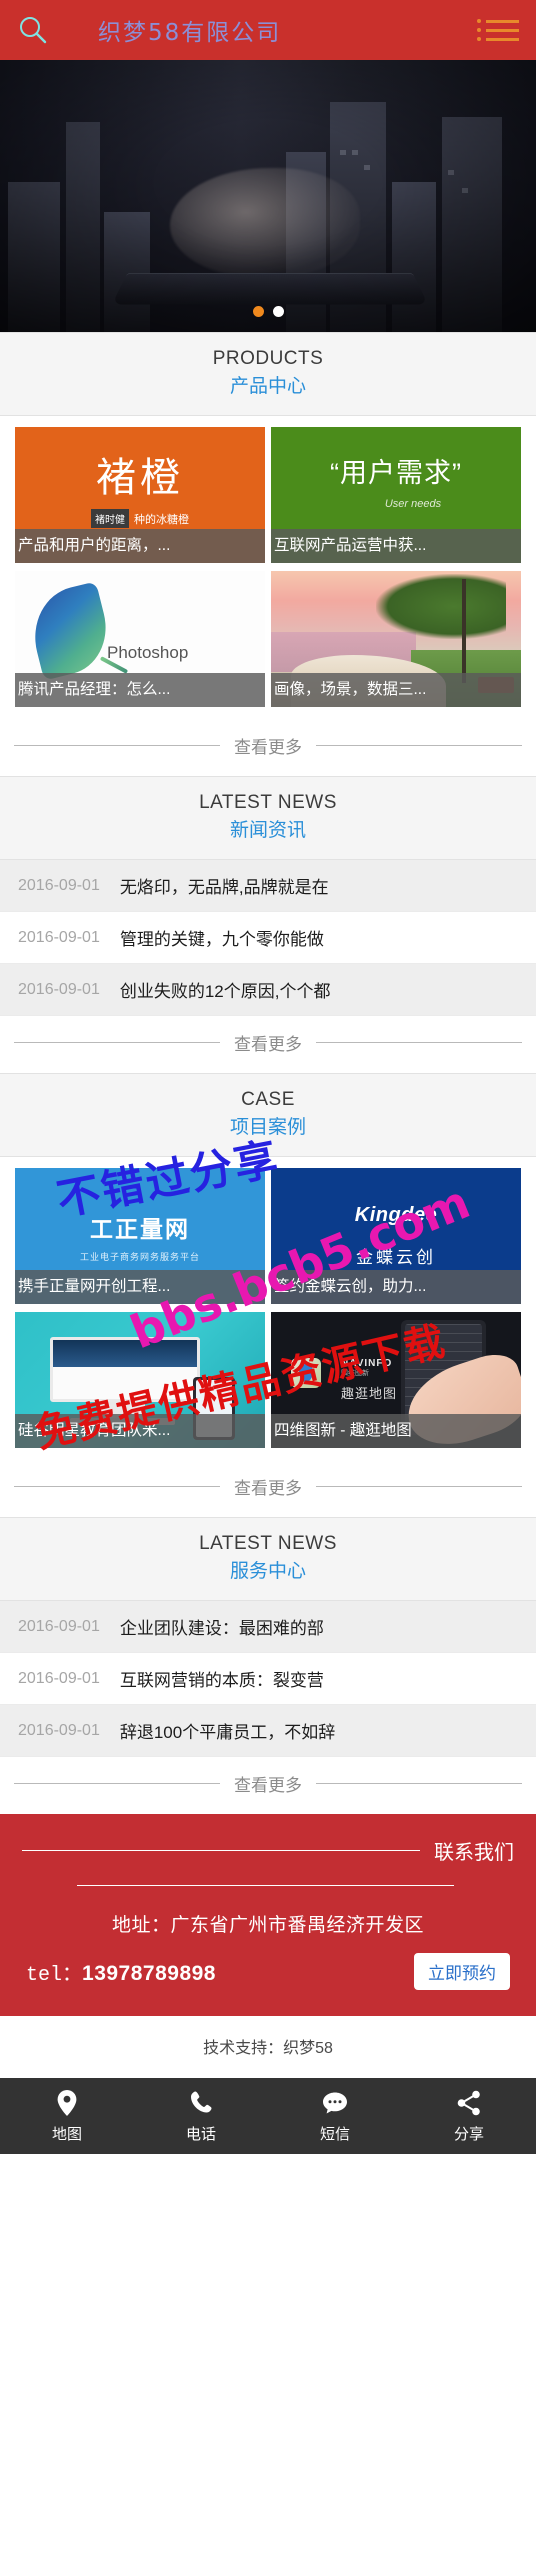 The height and width of the screenshot is (2576, 536). I want to click on case-caption: 四维图新 - 趣逛地图, so click(396, 1431).